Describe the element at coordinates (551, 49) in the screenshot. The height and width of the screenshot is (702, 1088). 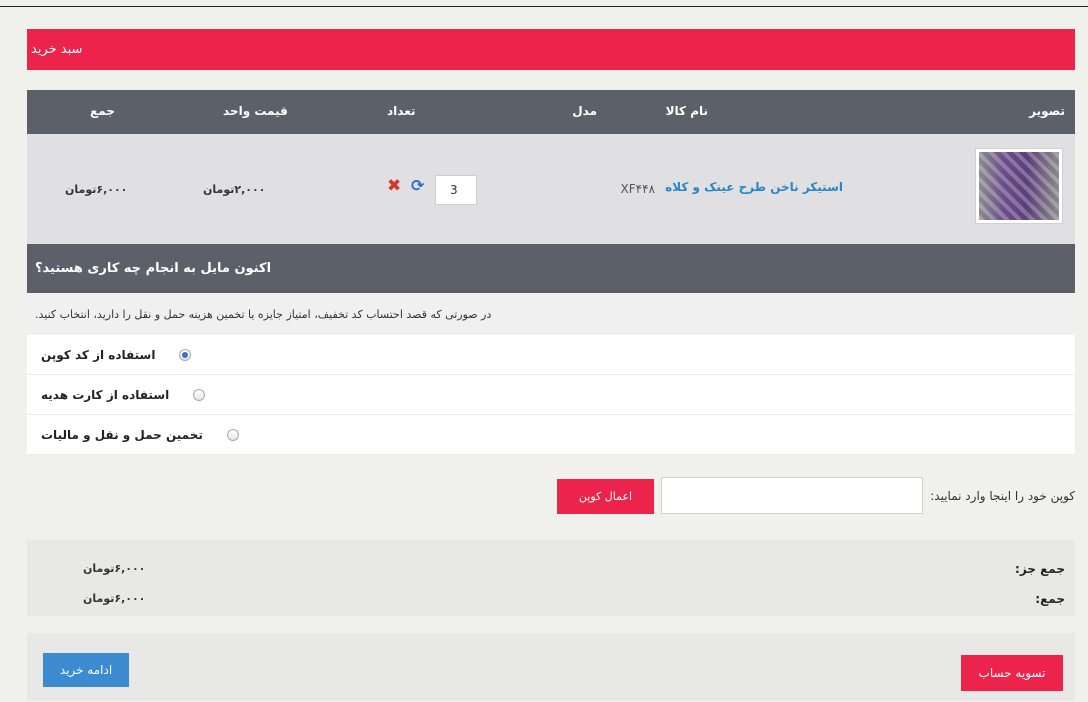
I see `cart-title-bar: سبد خرید` at that location.